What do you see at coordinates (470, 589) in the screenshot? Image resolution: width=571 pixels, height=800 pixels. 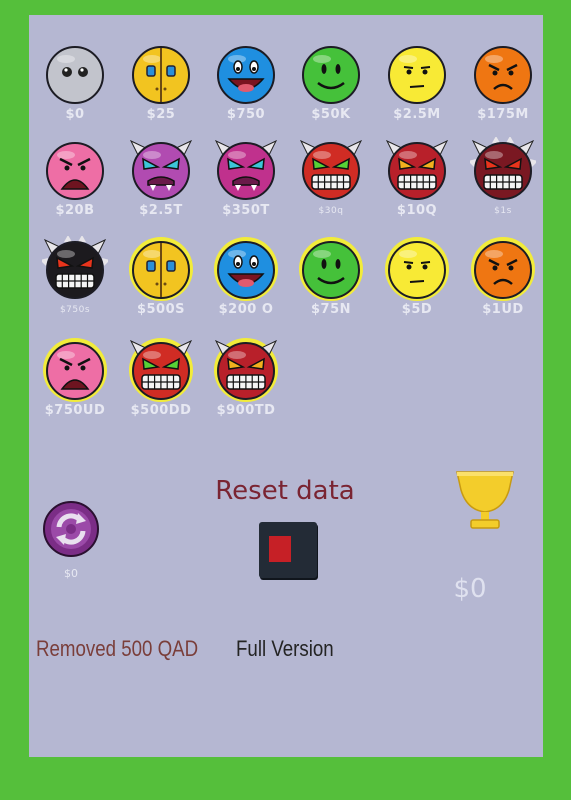 I see `money-total: $0` at bounding box center [470, 589].